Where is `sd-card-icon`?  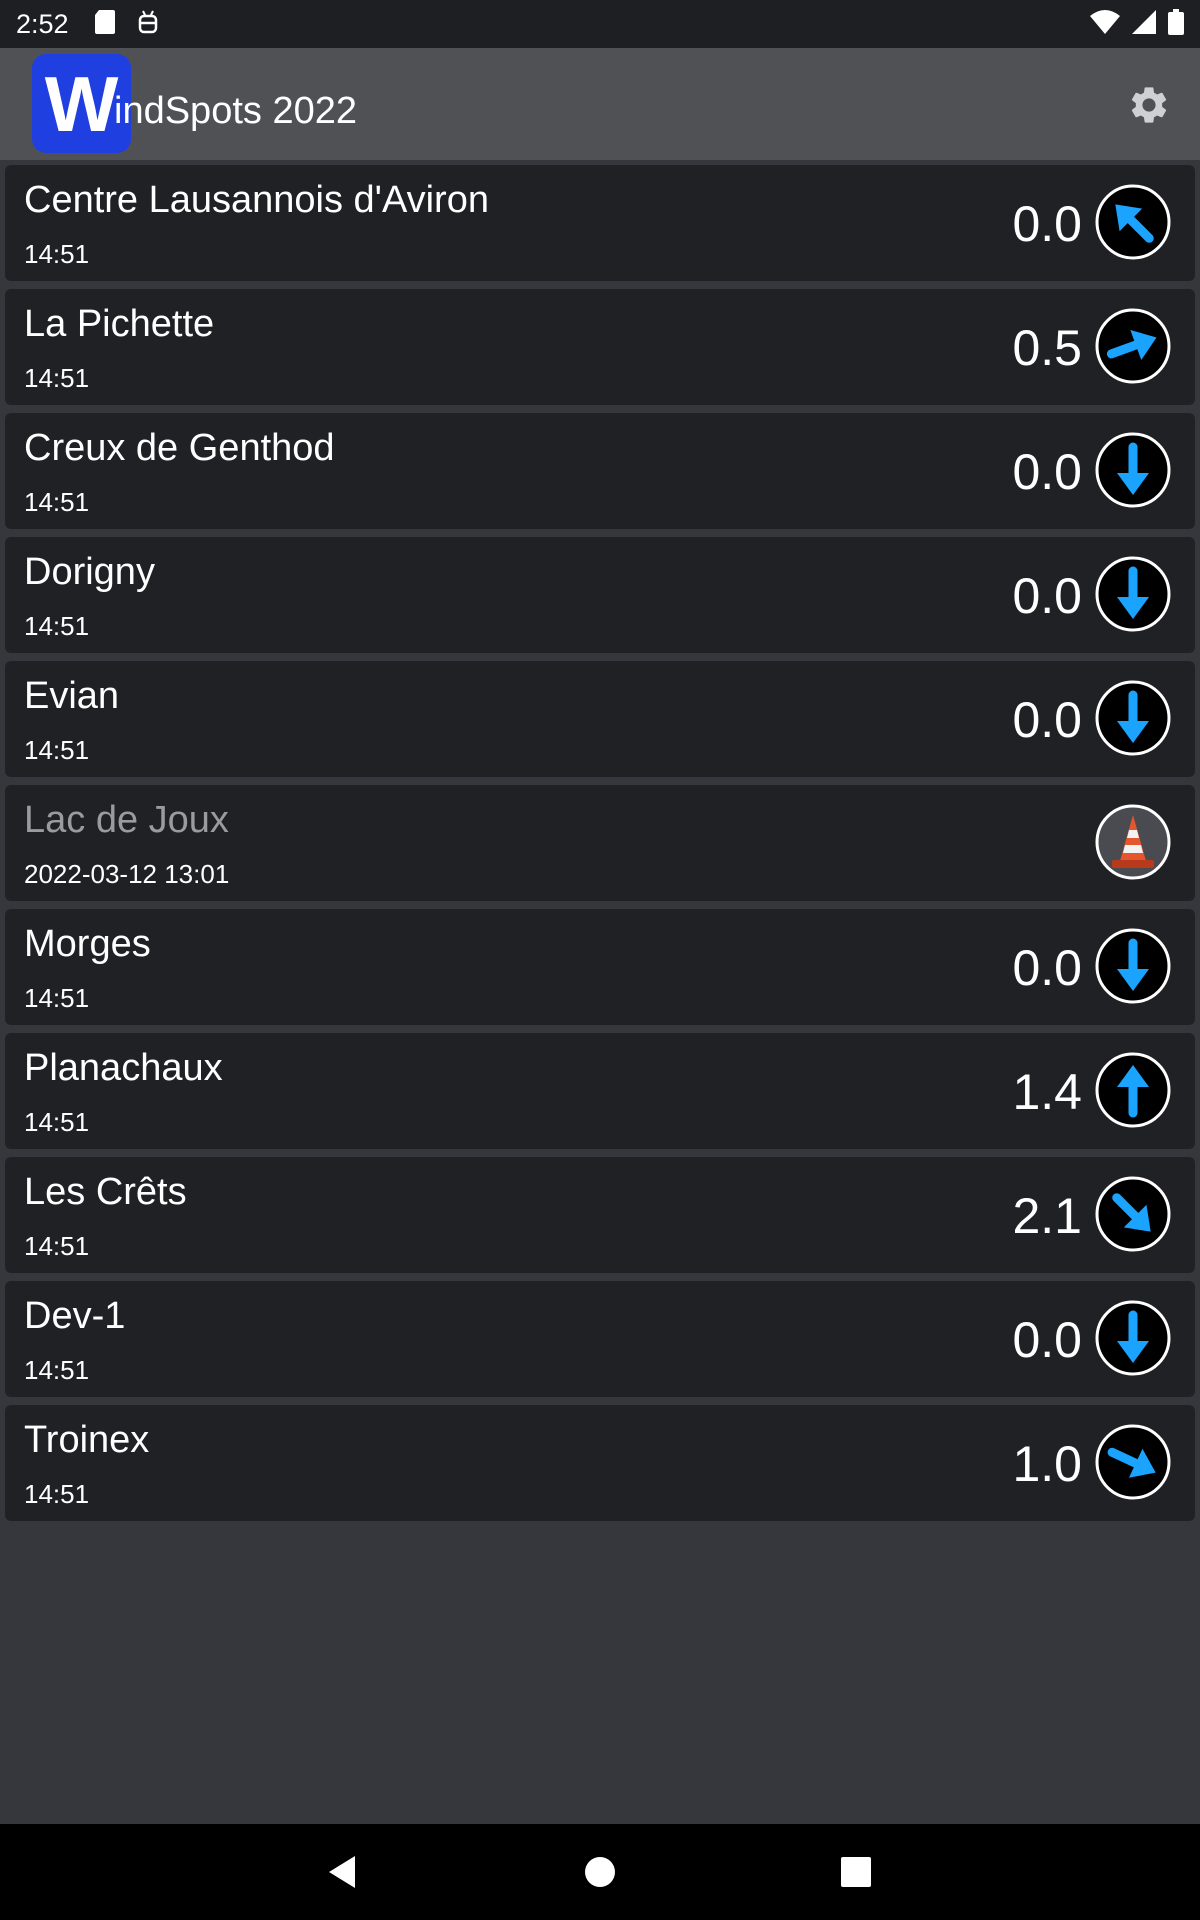
sd-card-icon is located at coordinates (104, 24).